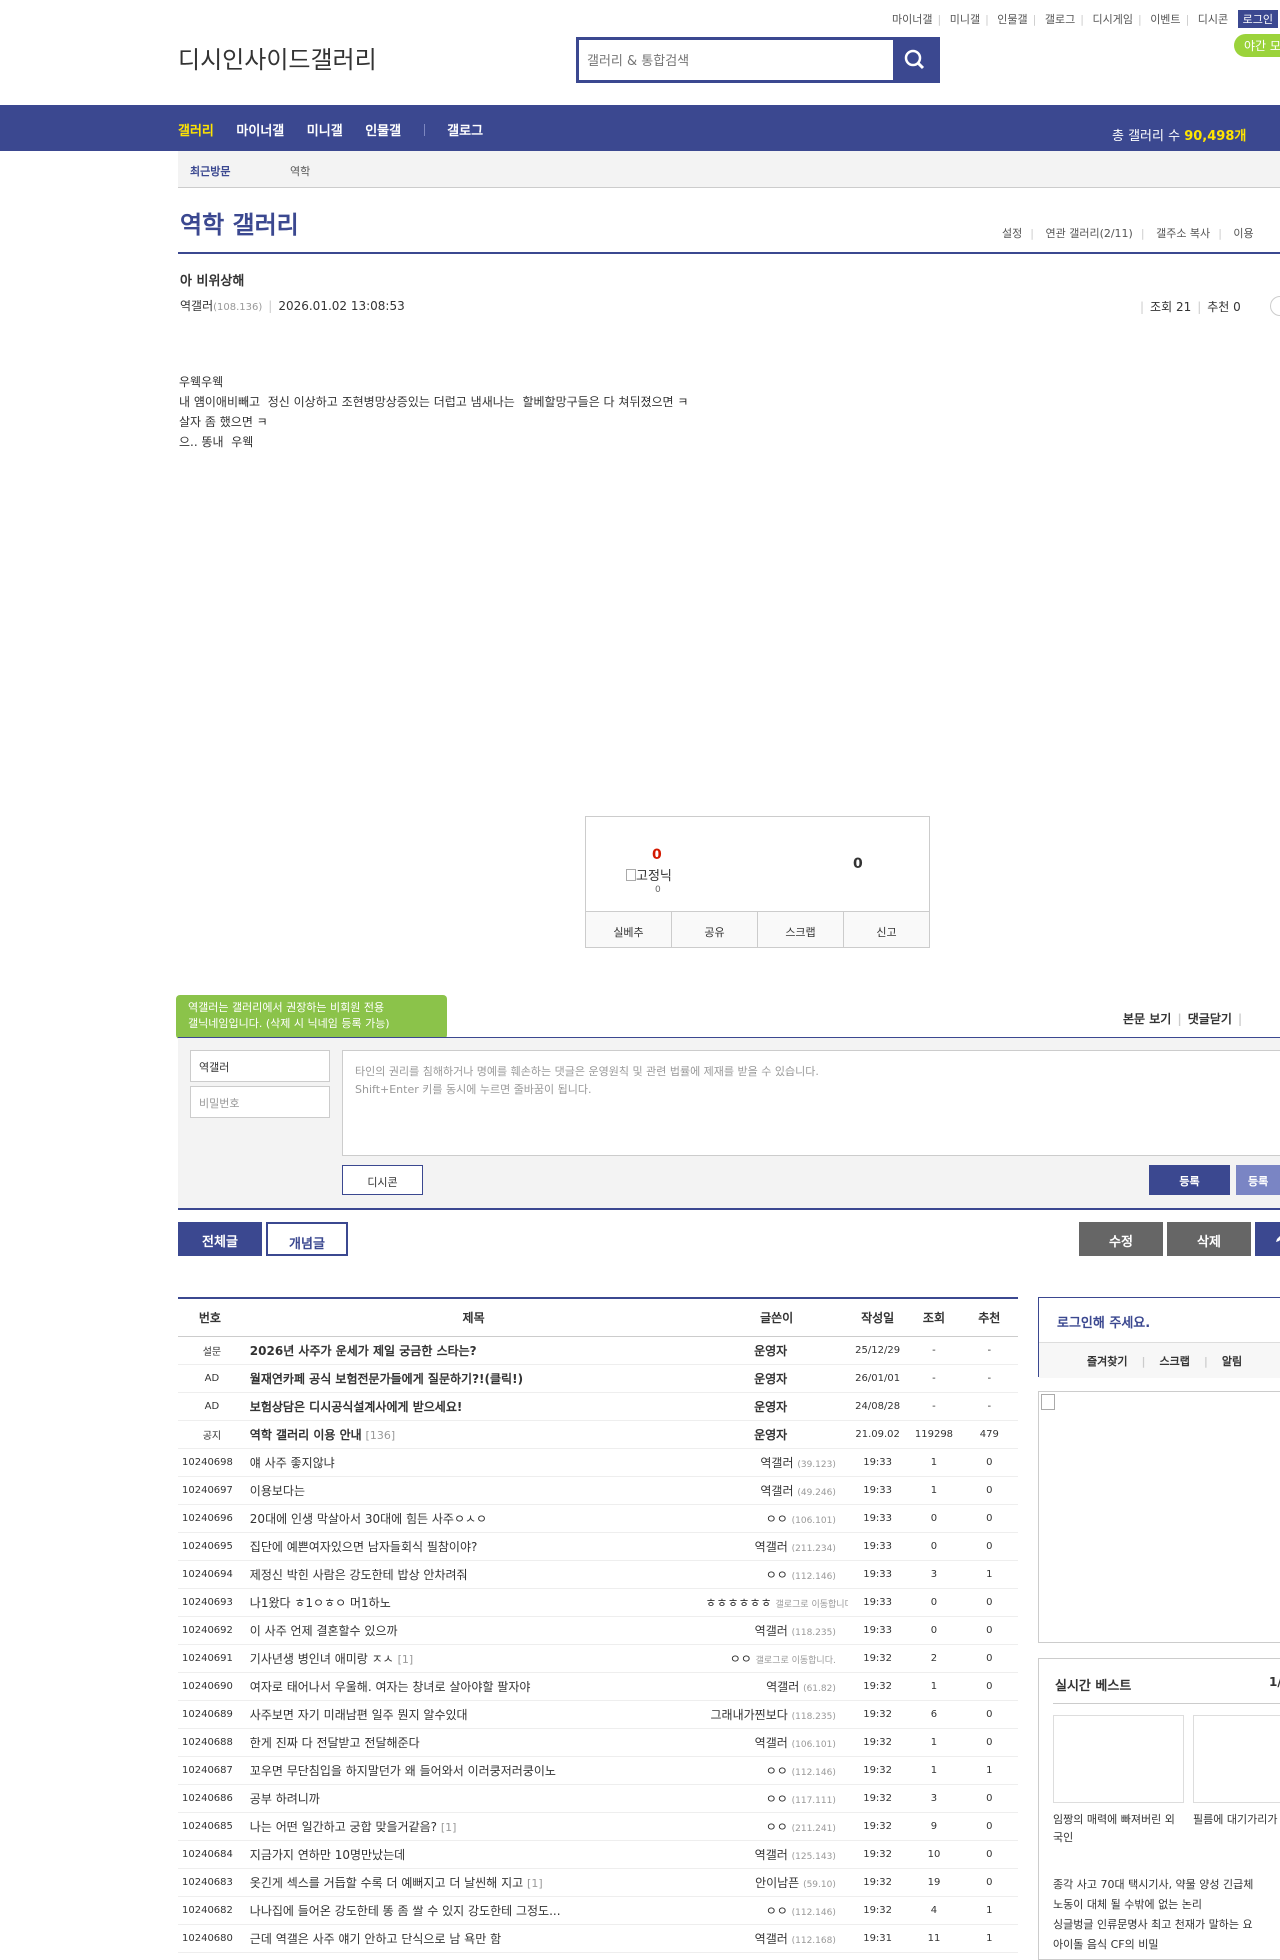 The height and width of the screenshot is (1960, 1280). What do you see at coordinates (473, 1658) in the screenshot?
I see `row-title-cell: 기사년생 병인녀 애미랑 ㅈㅅ [1]` at bounding box center [473, 1658].